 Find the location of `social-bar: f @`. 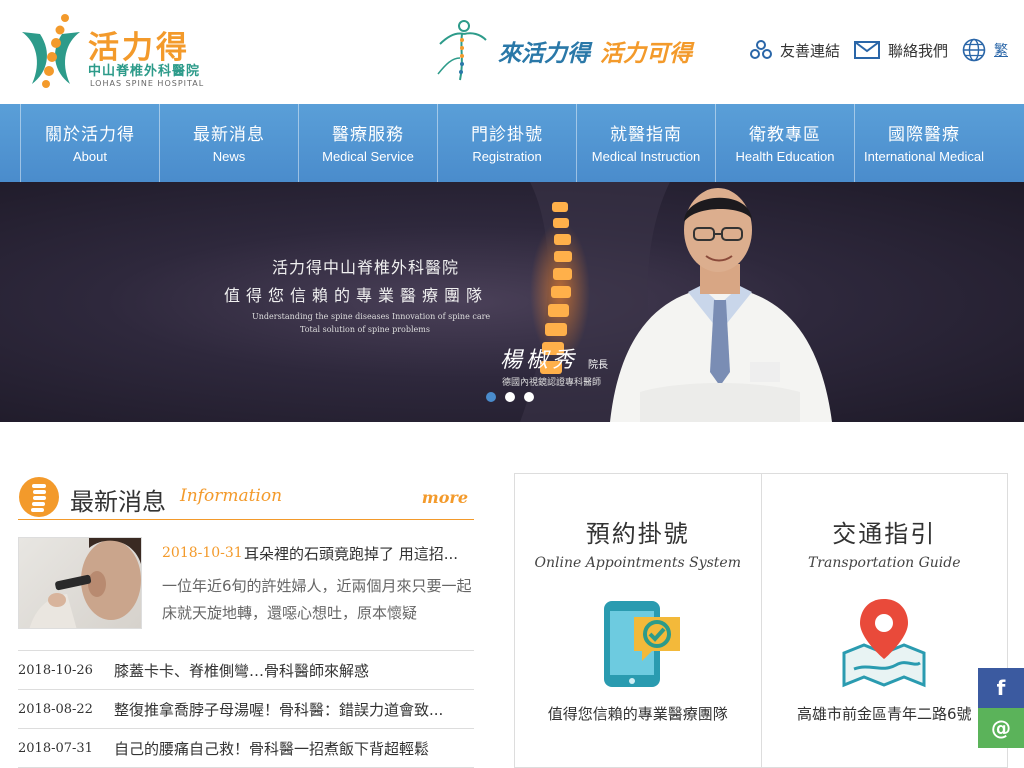

social-bar: f @ is located at coordinates (1001, 708).